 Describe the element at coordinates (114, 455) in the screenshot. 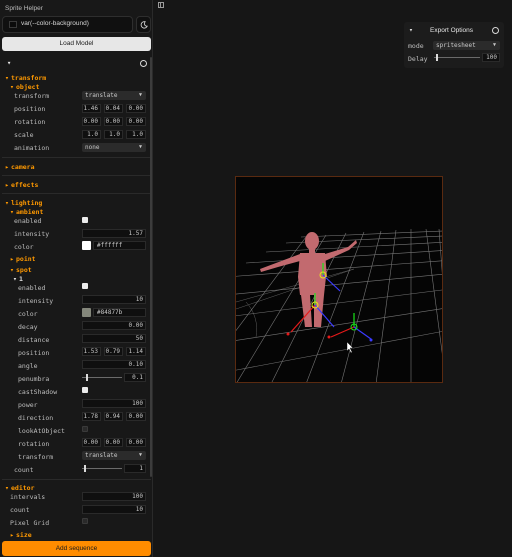

I see `spot-transform-select: translate ▼` at that location.